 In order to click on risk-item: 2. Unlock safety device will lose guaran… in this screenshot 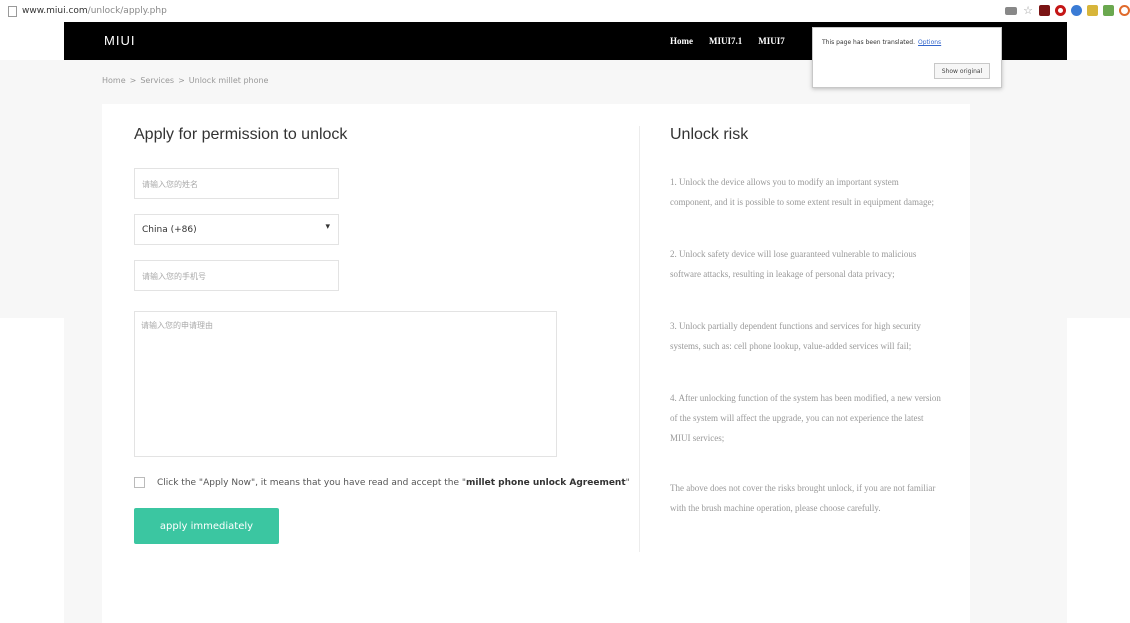, I will do `click(793, 264)`.